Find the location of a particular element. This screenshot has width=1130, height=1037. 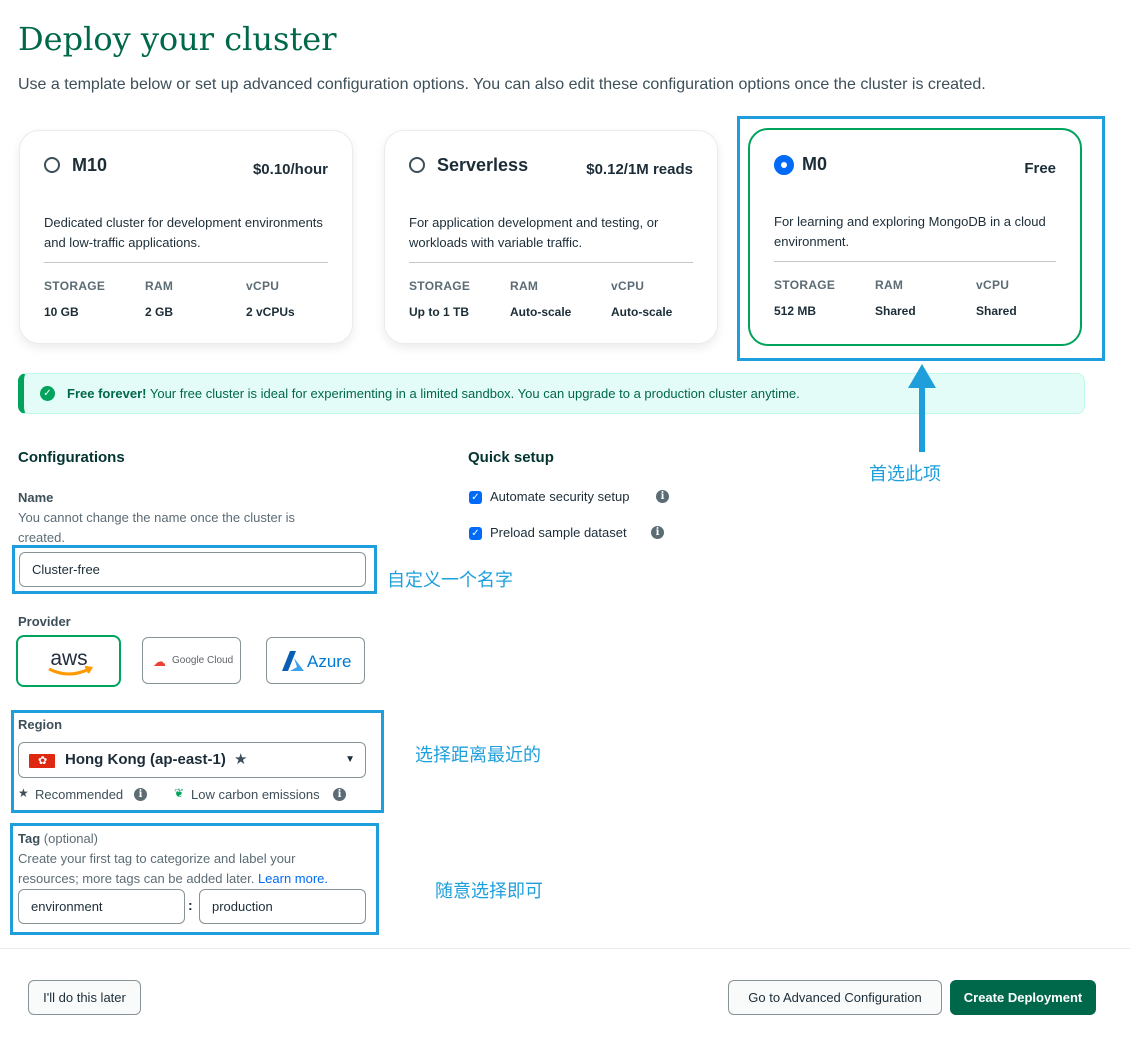

region-value: Hong Kong (ap-east-1) is located at coordinates (145, 759).